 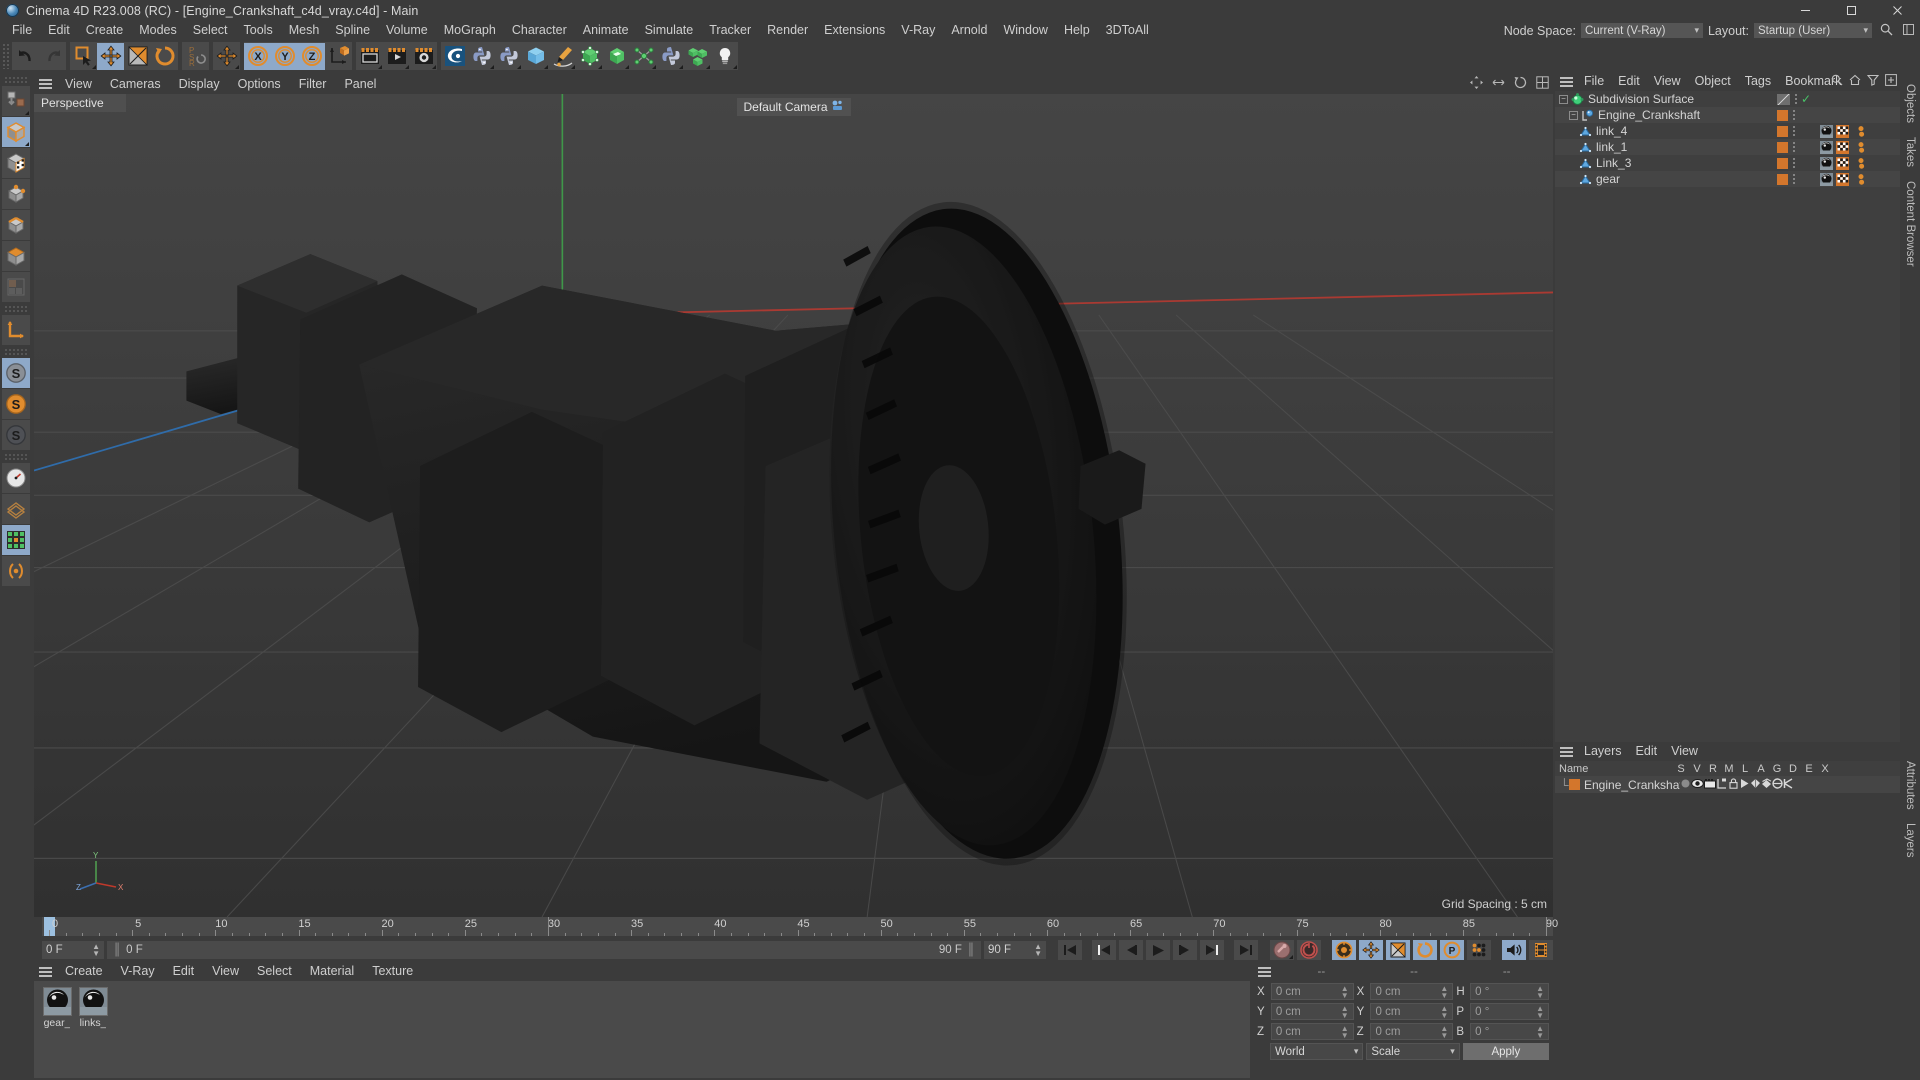 I want to click on object-row-gear: gear, so click(x=1727, y=179).